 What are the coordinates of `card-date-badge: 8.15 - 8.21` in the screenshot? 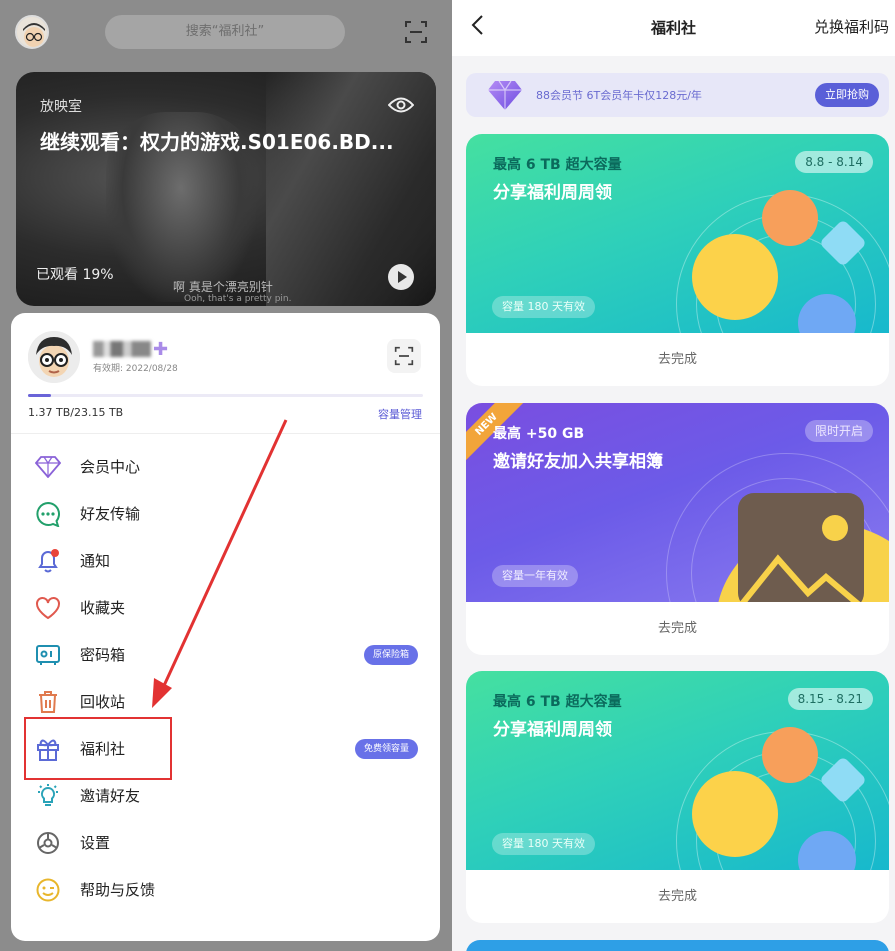 It's located at (830, 699).